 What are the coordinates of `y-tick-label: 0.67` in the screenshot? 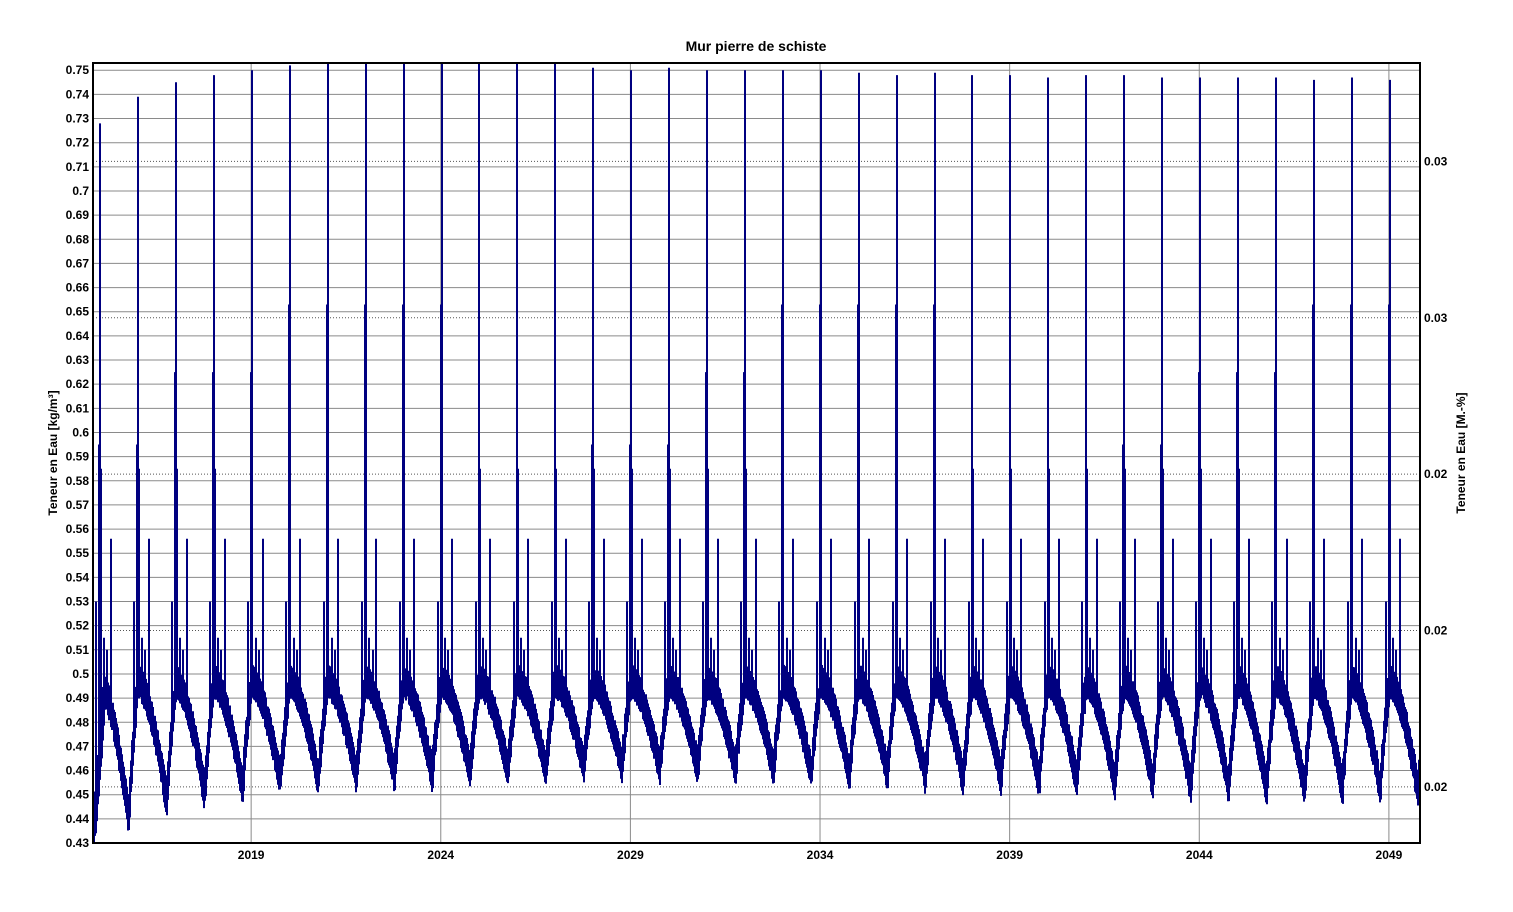 It's located at (78, 263).